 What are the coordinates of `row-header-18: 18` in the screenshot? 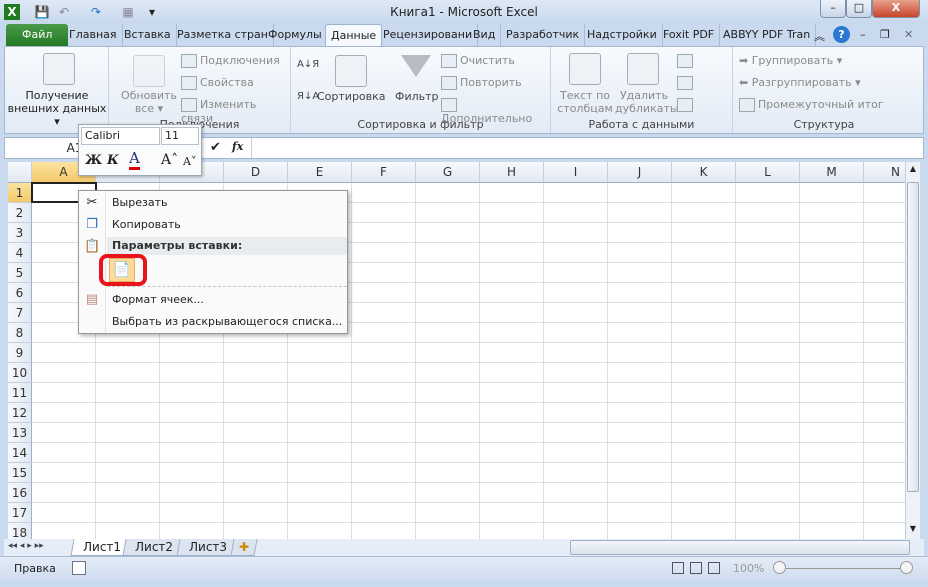 It's located at (20, 531).